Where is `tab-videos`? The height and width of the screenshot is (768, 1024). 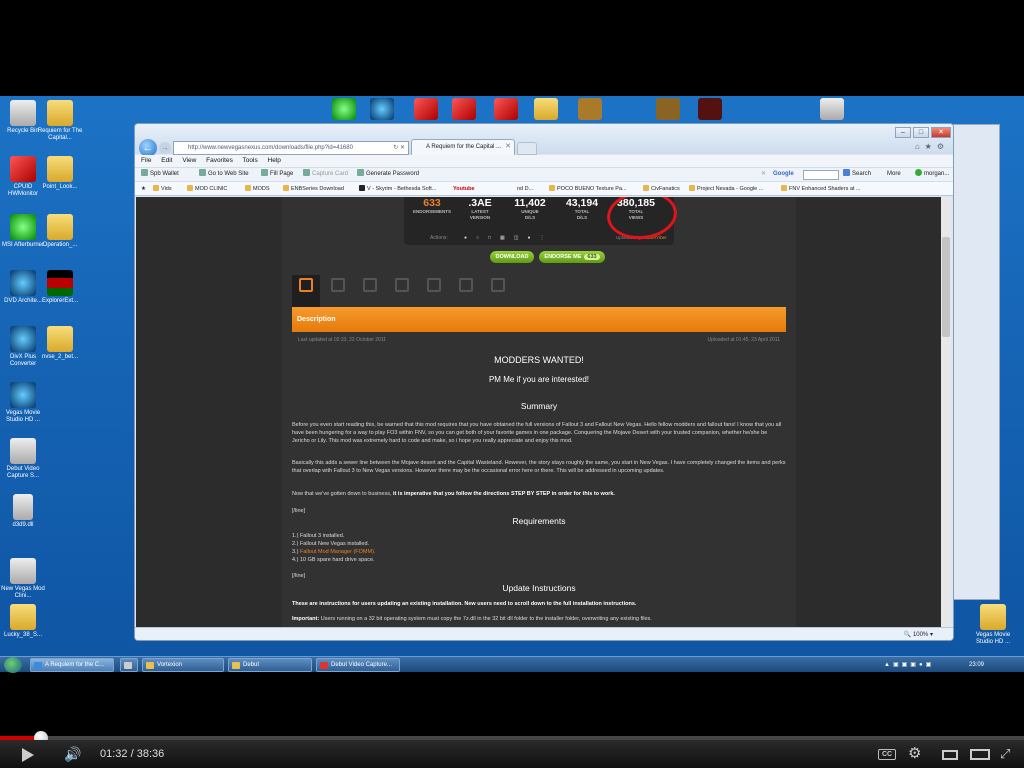 tab-videos is located at coordinates (498, 291).